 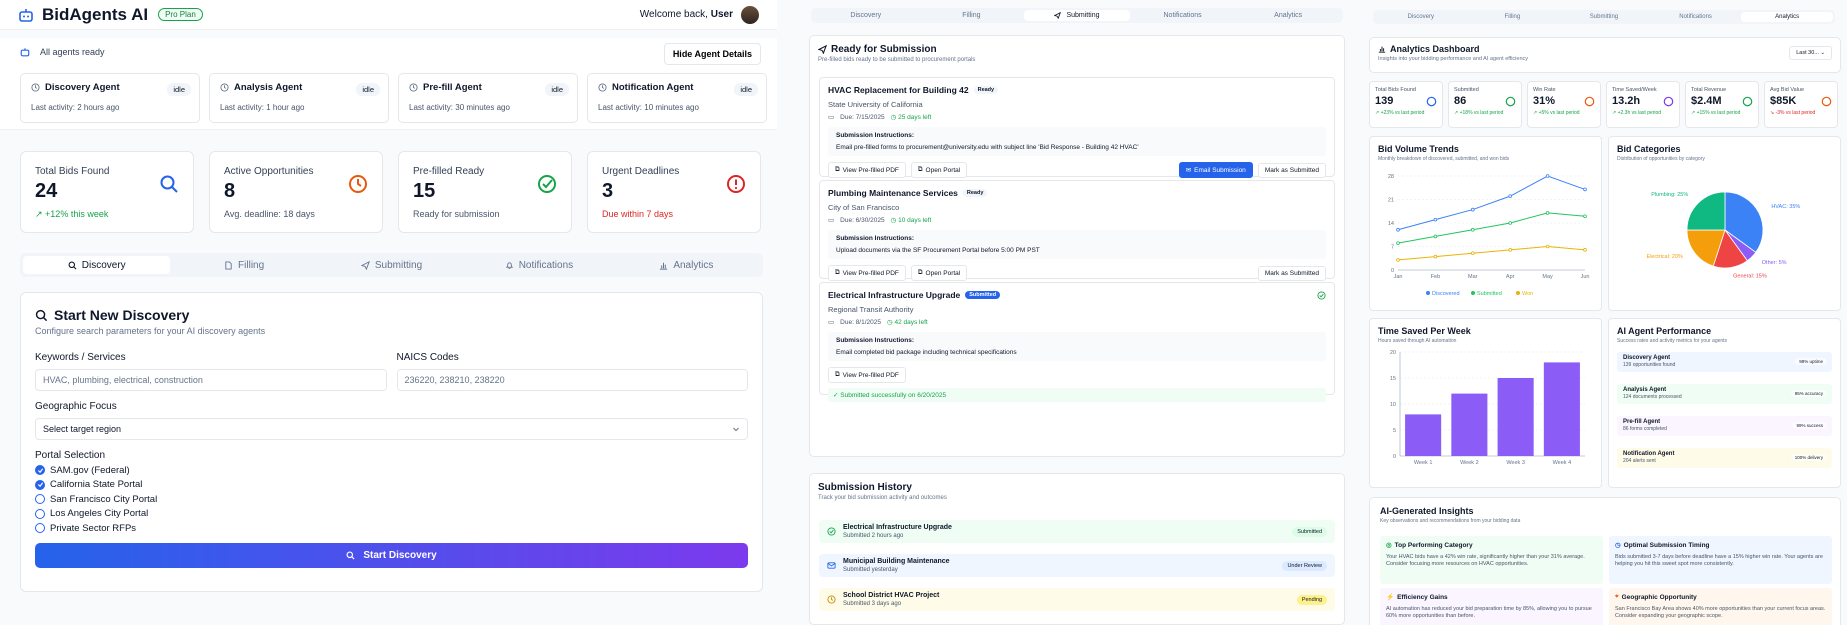 What do you see at coordinates (712, 54) in the screenshot?
I see `hide-agent-details-button: Hide Agent Details` at bounding box center [712, 54].